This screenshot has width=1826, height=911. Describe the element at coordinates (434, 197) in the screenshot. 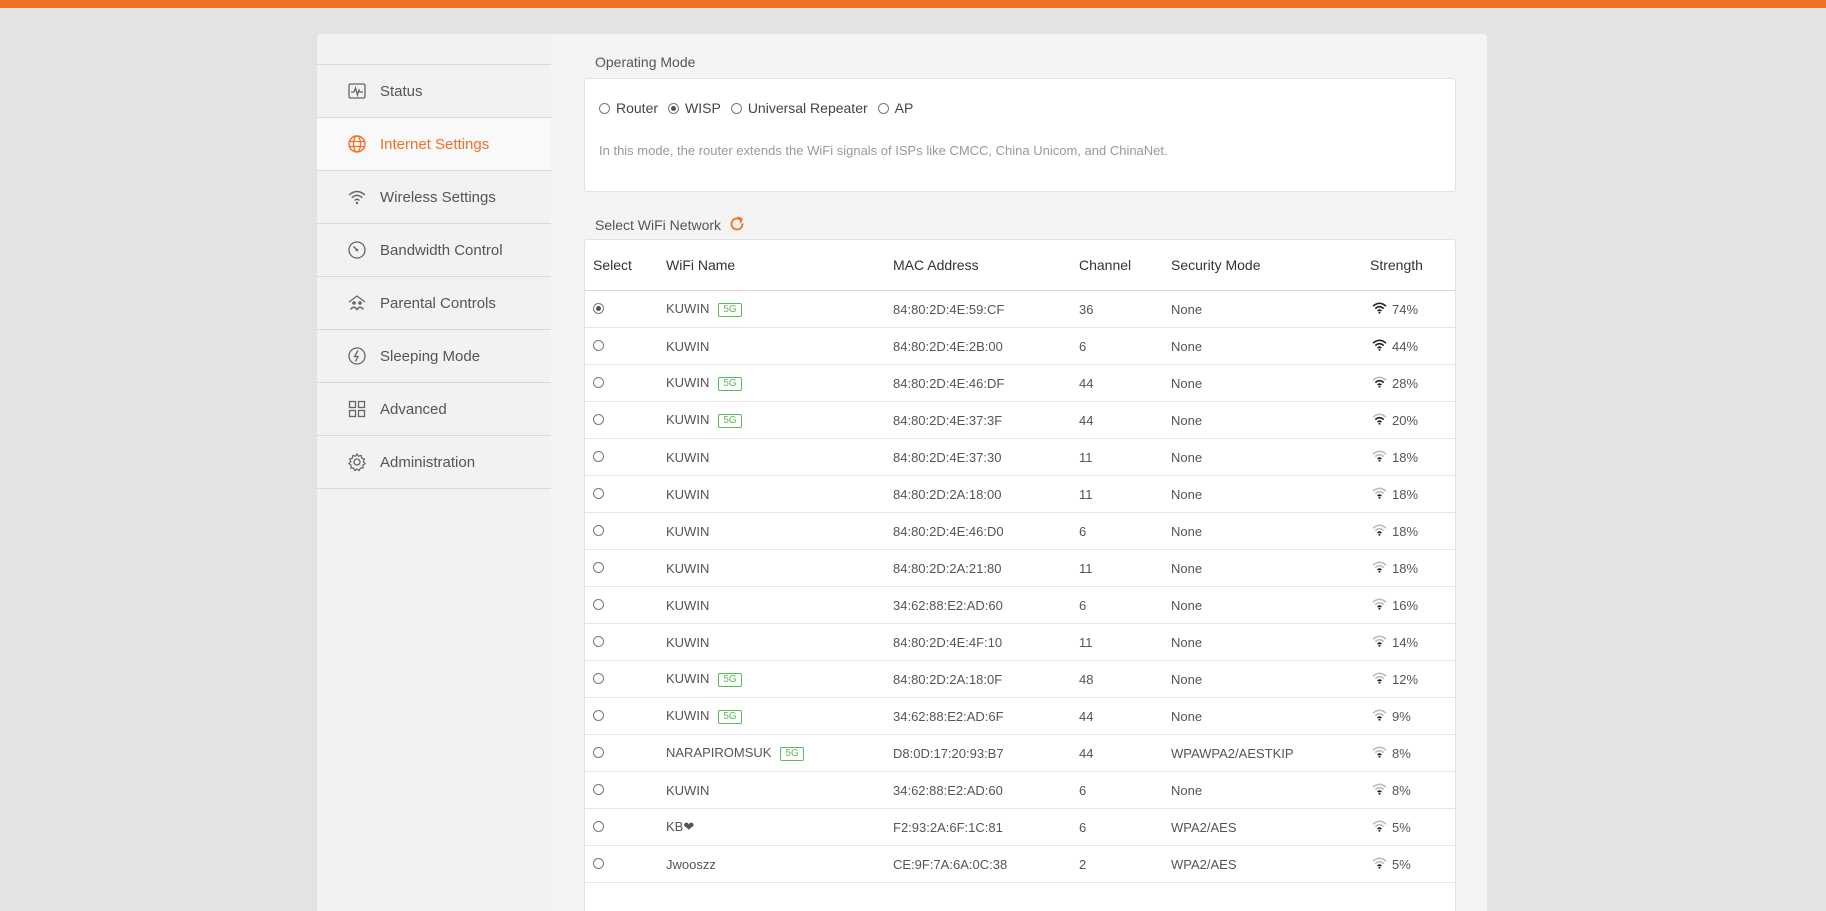

I see `sidebar-item-wireless-settings: Wireless Settings` at that location.